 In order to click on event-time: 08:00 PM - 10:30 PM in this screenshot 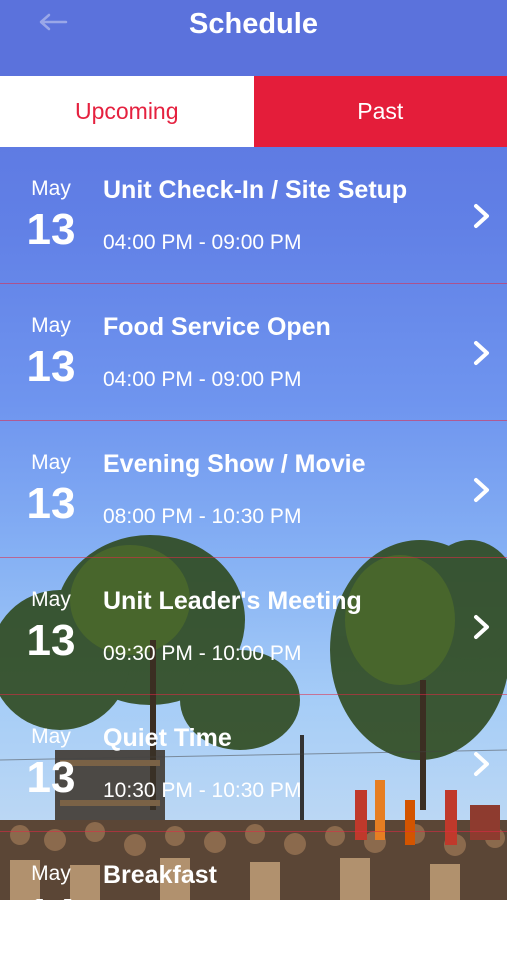, I will do `click(202, 517)`.